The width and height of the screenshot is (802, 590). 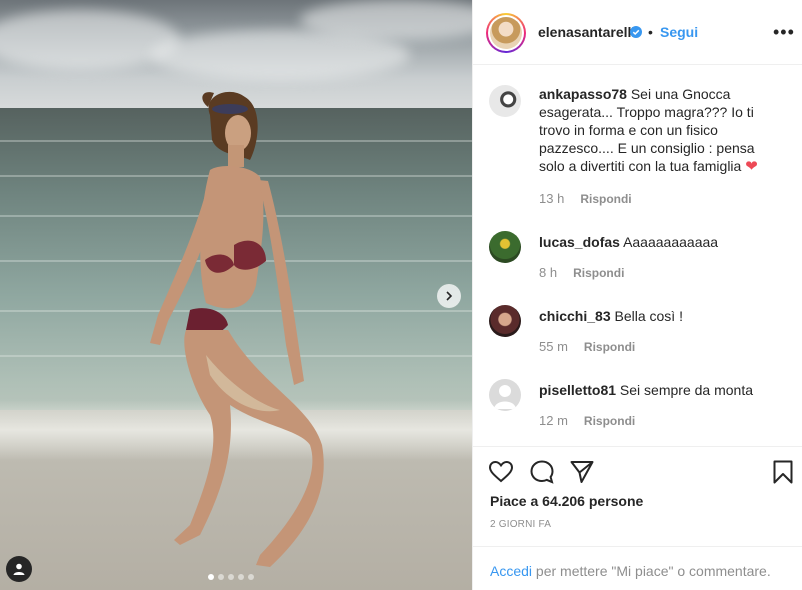 I want to click on more-options-icon: •••, so click(x=784, y=32).